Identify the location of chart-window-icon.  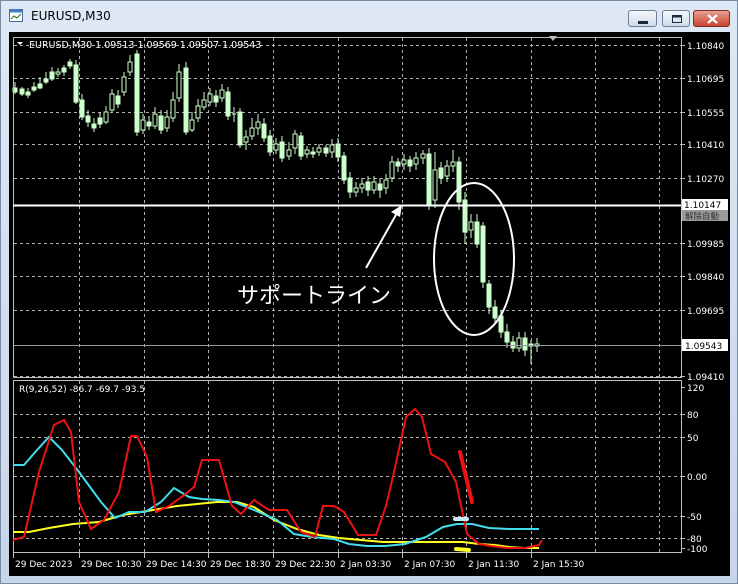
(16, 15).